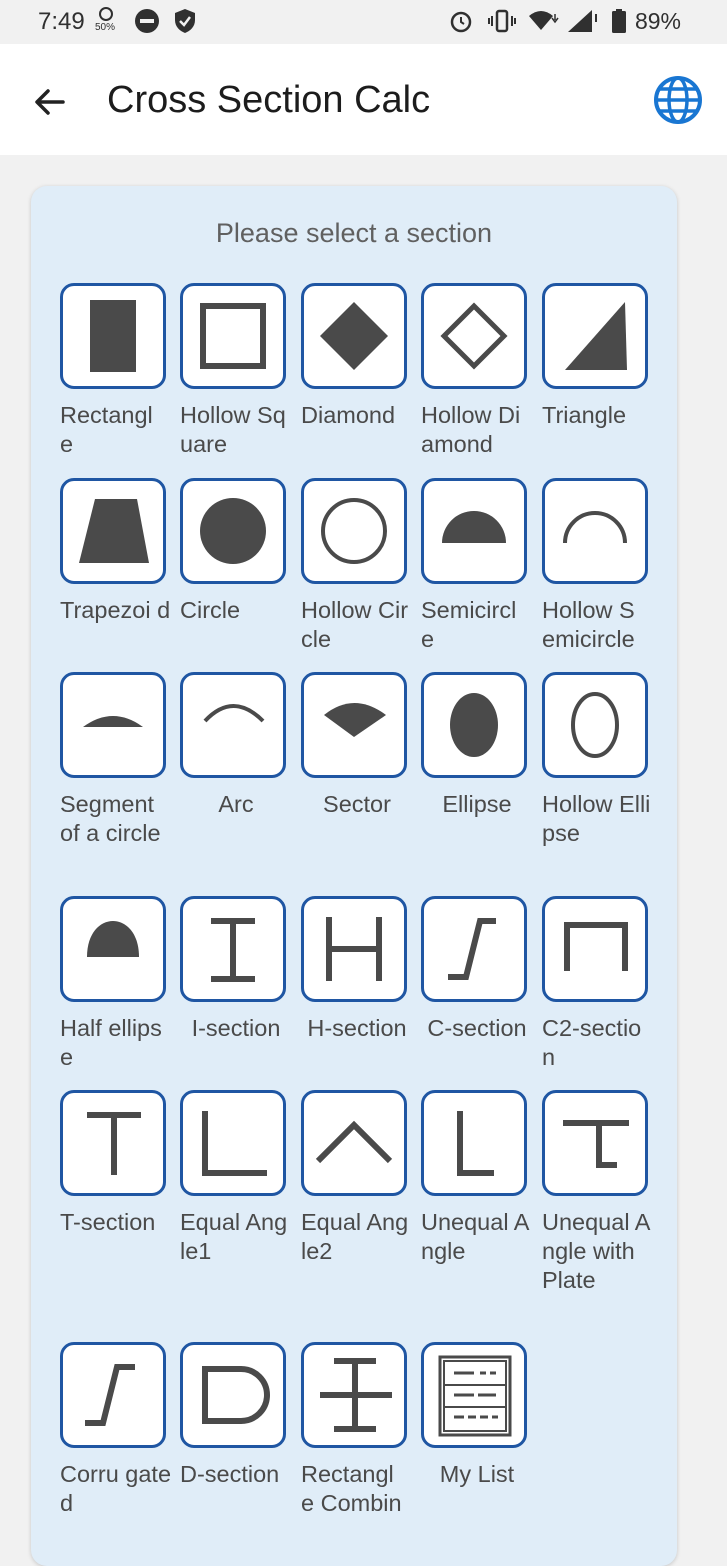 The width and height of the screenshot is (727, 1566). I want to click on semicircle-icon, so click(474, 527).